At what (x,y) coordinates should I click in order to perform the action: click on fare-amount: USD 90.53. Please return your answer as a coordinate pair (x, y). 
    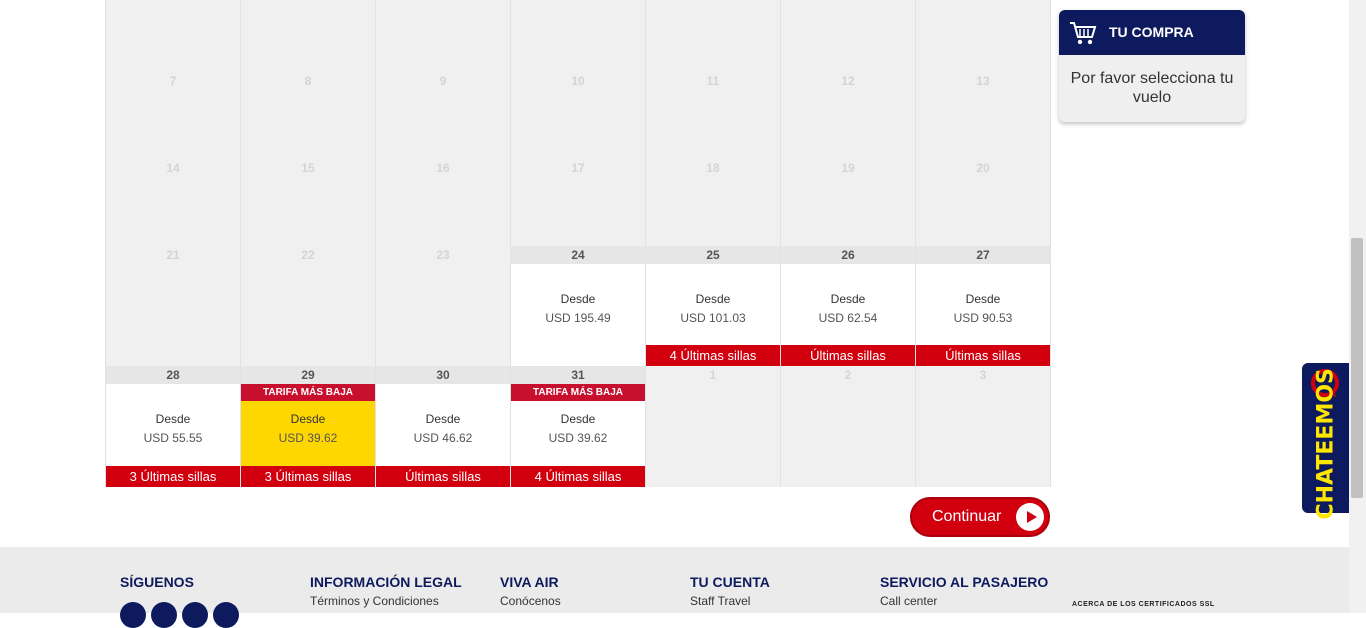
    Looking at the image, I should click on (983, 318).